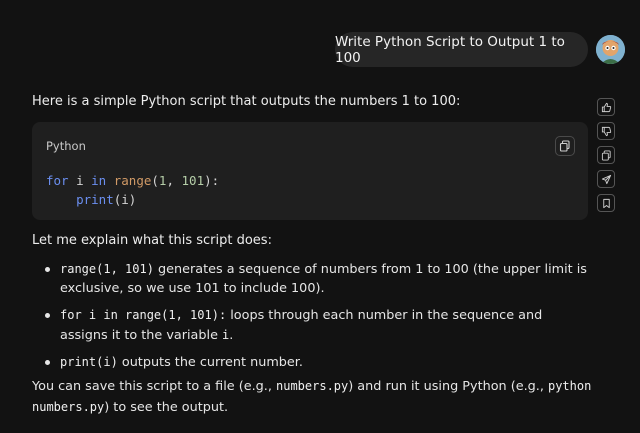 This screenshot has height=433, width=640. I want to click on code-function: range, so click(132, 180).